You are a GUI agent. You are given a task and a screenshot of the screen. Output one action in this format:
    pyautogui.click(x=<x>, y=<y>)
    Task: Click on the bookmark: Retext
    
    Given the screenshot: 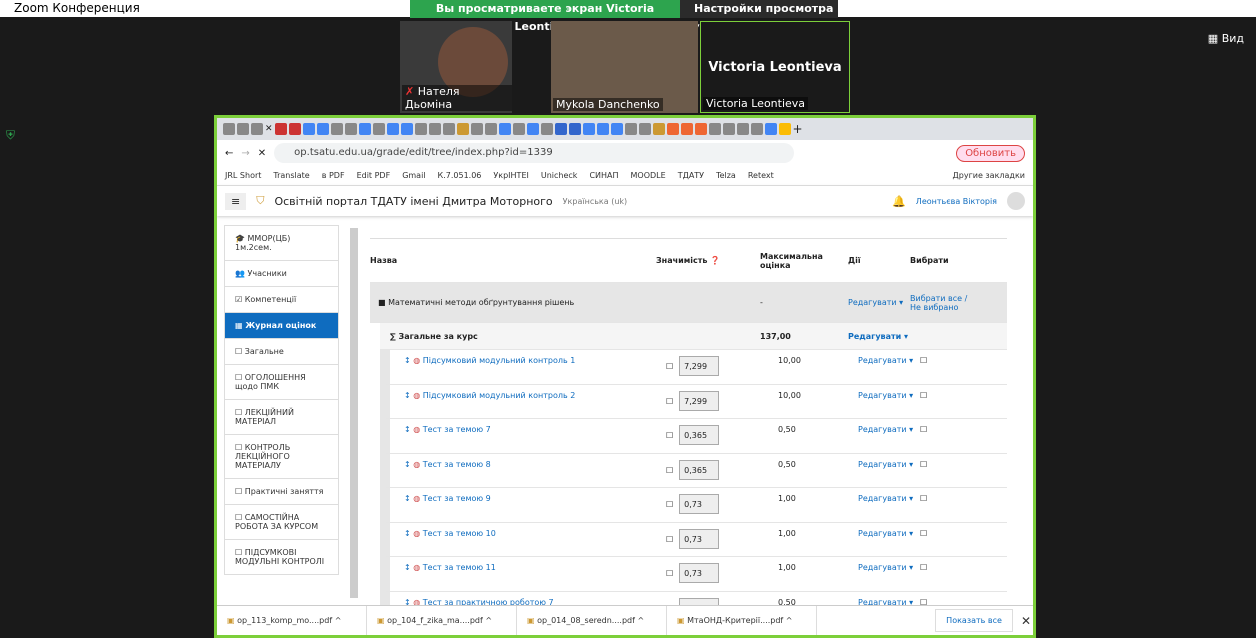 What is the action you would take?
    pyautogui.click(x=761, y=175)
    